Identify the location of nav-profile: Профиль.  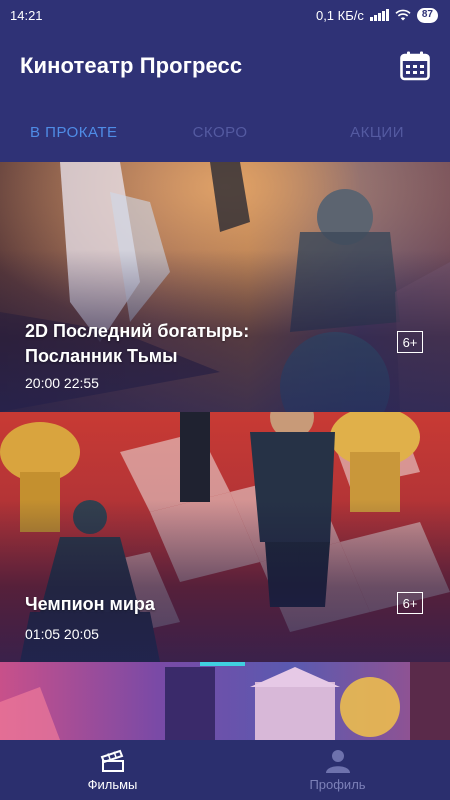
(337, 770).